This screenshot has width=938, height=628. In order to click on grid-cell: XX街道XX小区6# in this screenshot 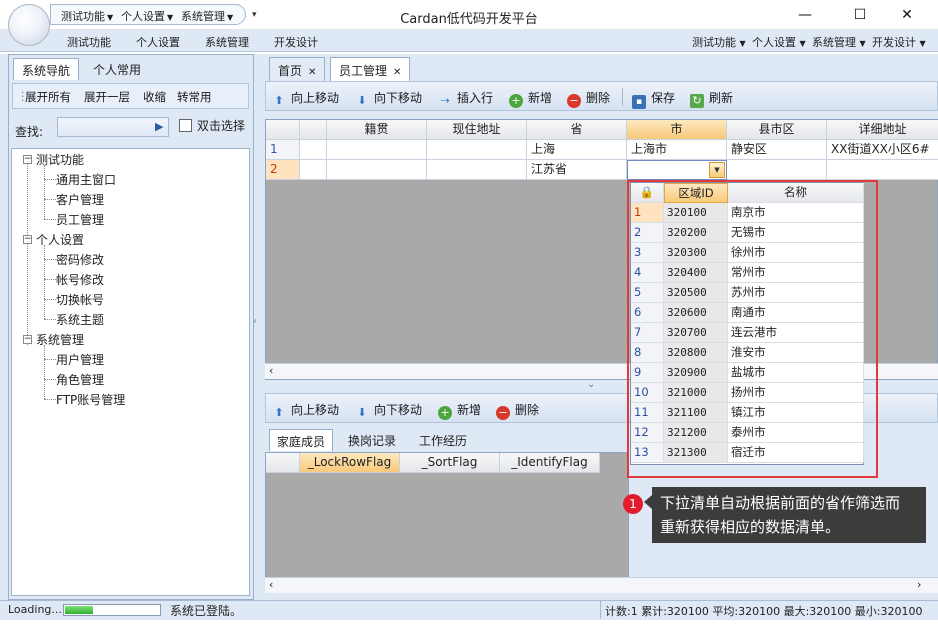, I will do `click(882, 150)`.